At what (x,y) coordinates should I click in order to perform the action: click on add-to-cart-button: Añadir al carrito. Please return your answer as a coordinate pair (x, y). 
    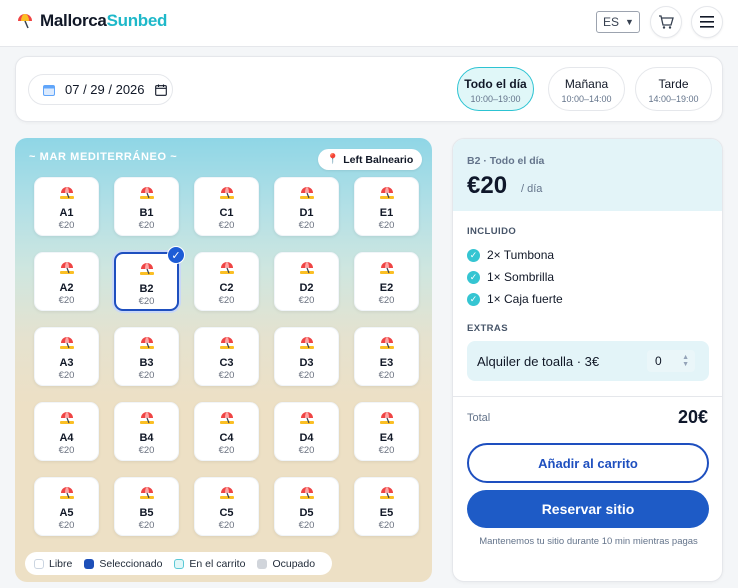
    Looking at the image, I should click on (588, 463).